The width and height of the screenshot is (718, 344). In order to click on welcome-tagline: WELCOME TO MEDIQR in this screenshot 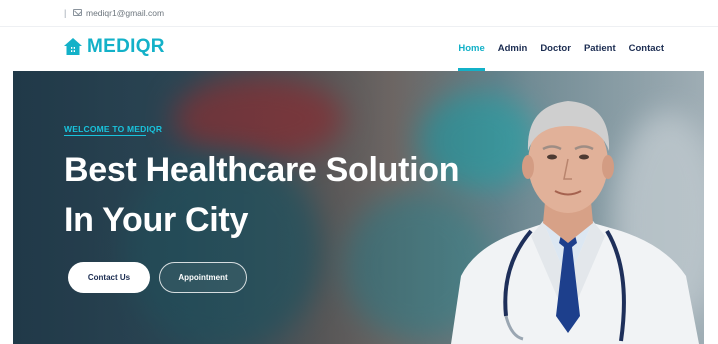, I will do `click(113, 129)`.